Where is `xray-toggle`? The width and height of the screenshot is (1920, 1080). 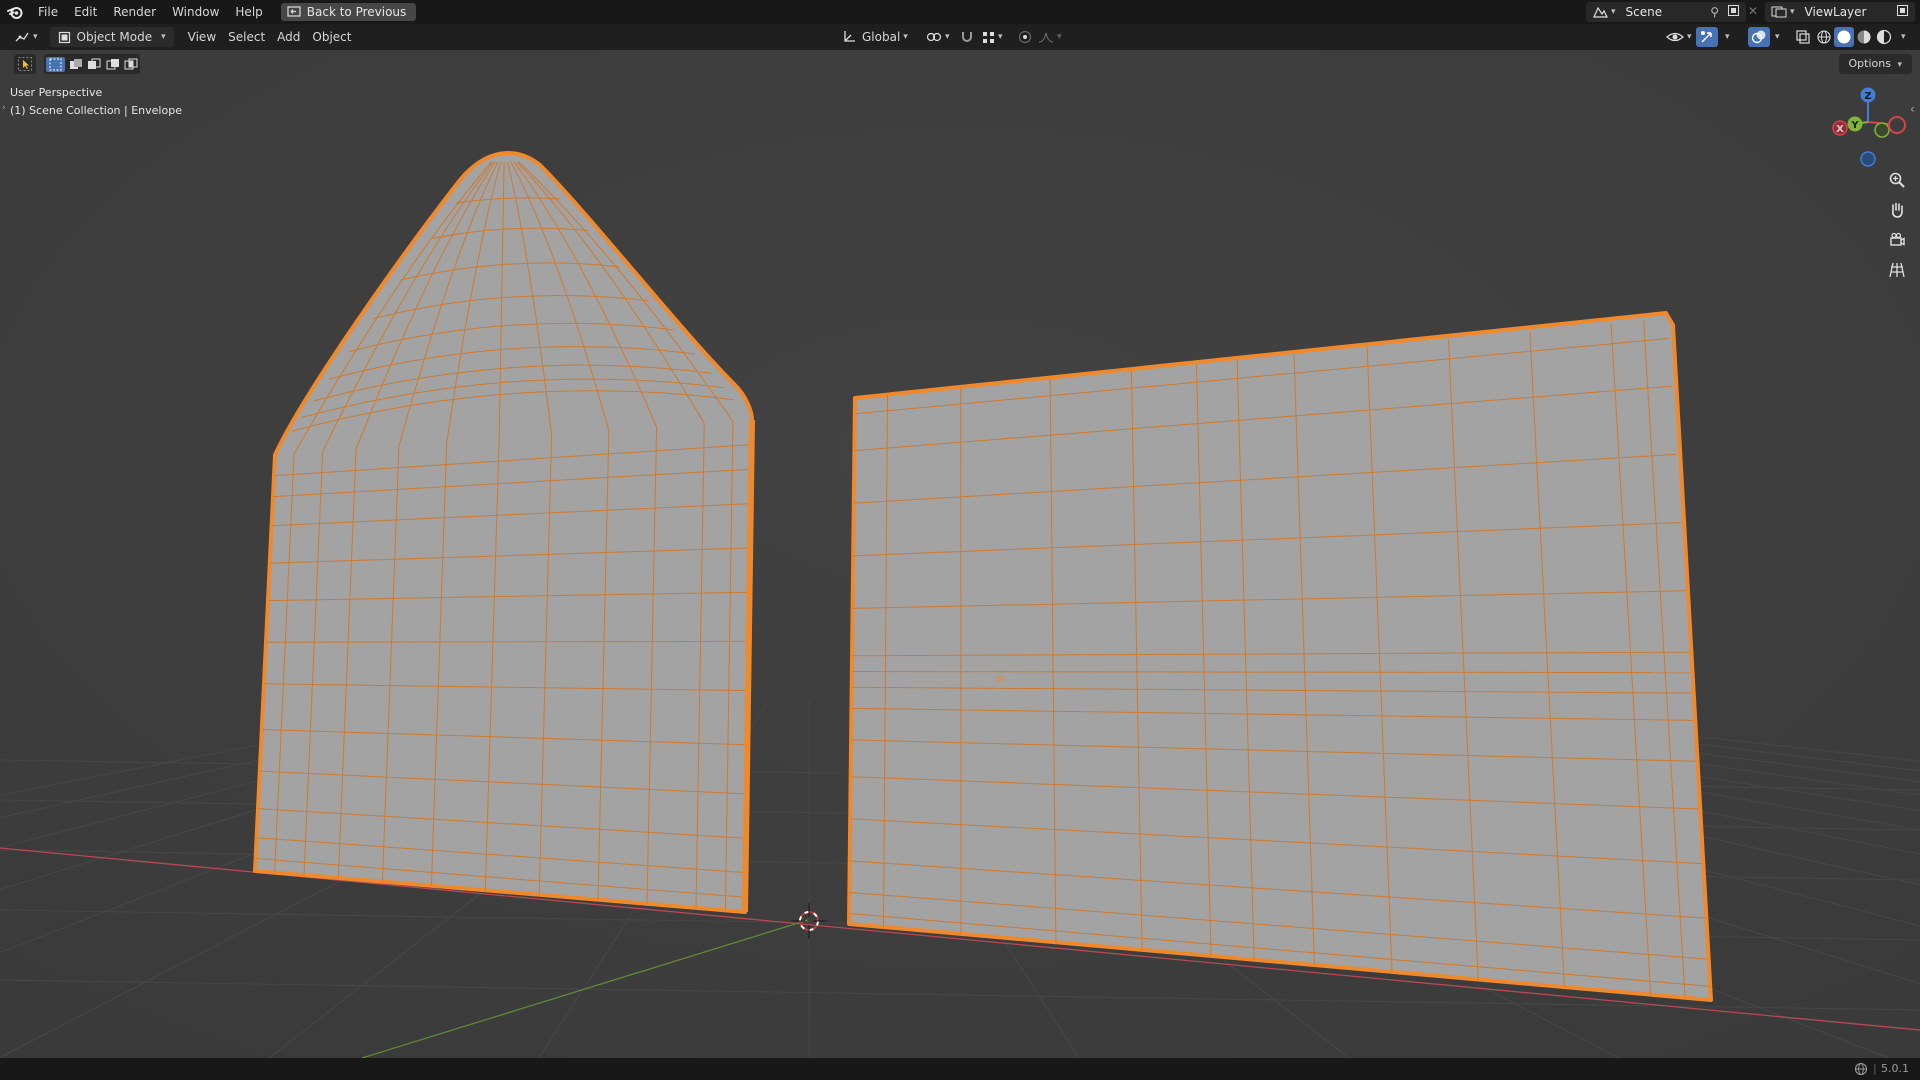
xray-toggle is located at coordinates (1803, 37).